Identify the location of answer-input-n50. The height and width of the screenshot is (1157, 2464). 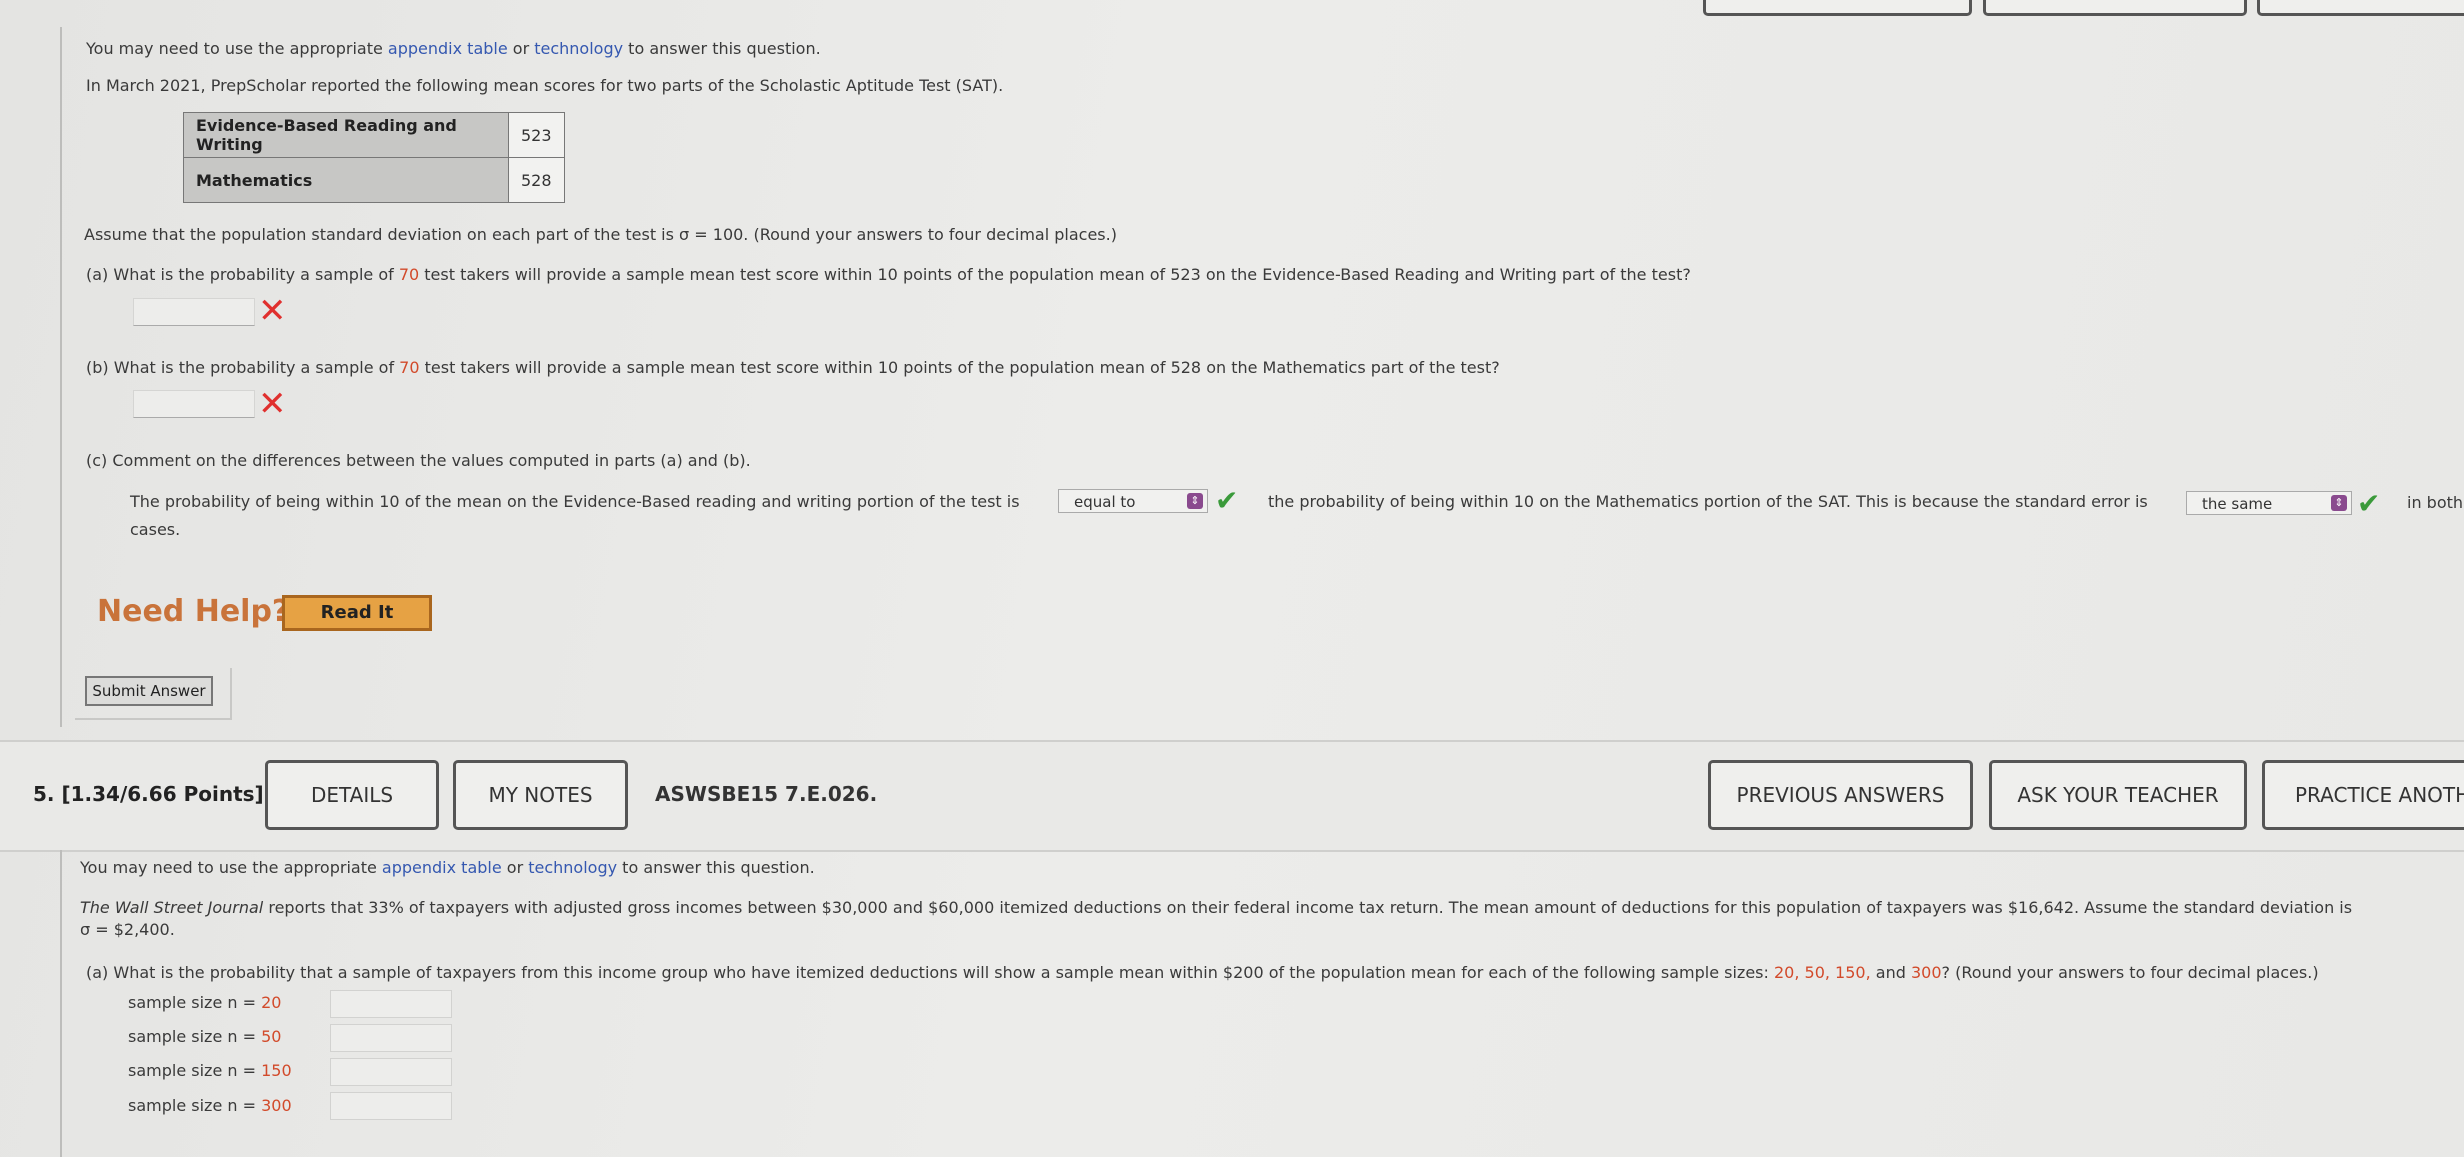
(391, 1038).